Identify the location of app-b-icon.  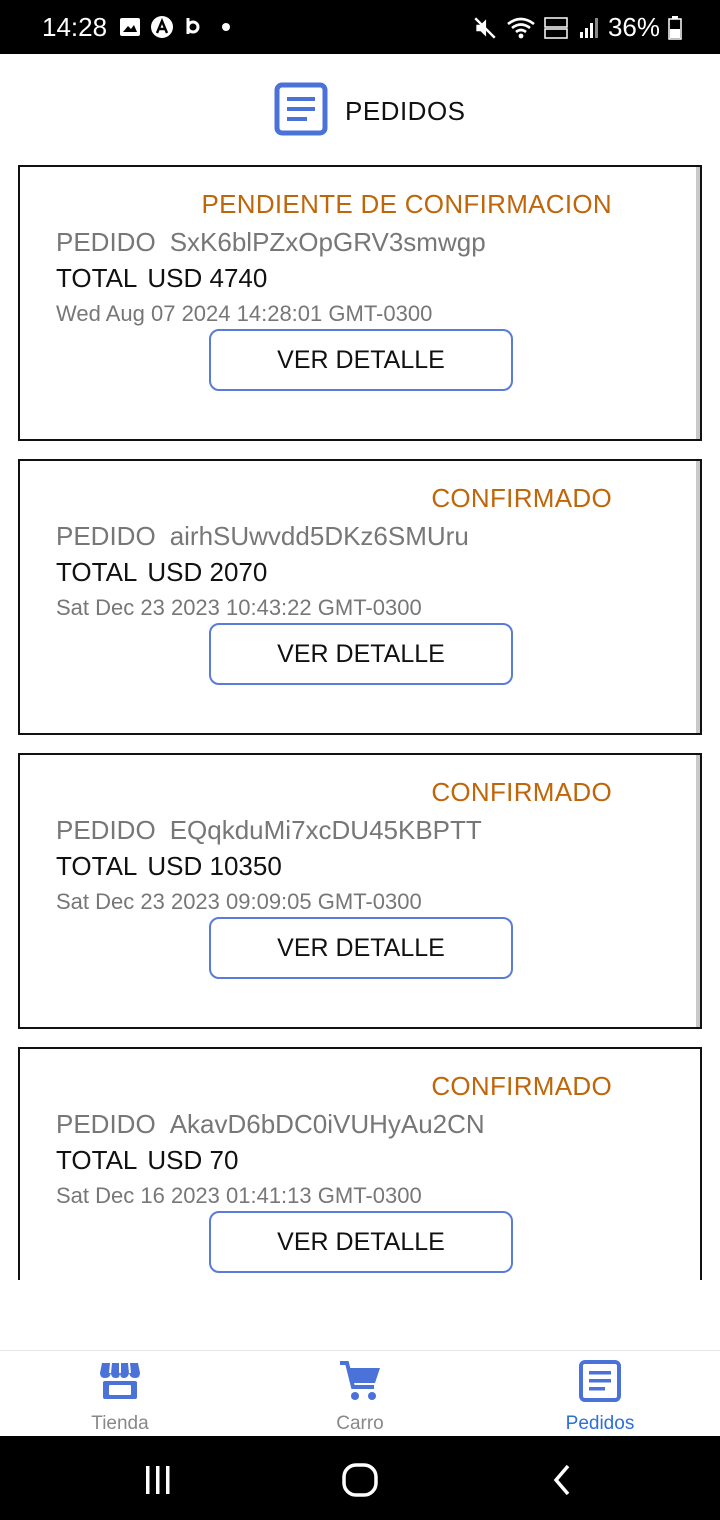
(193, 26).